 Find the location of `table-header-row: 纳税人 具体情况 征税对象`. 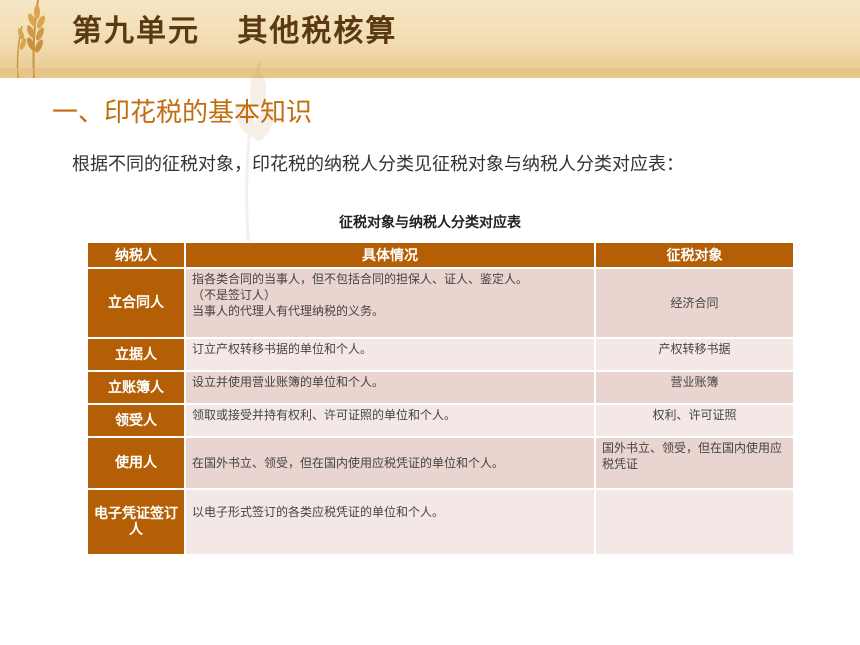

table-header-row: 纳税人 具体情况 征税对象 is located at coordinates (440, 255).